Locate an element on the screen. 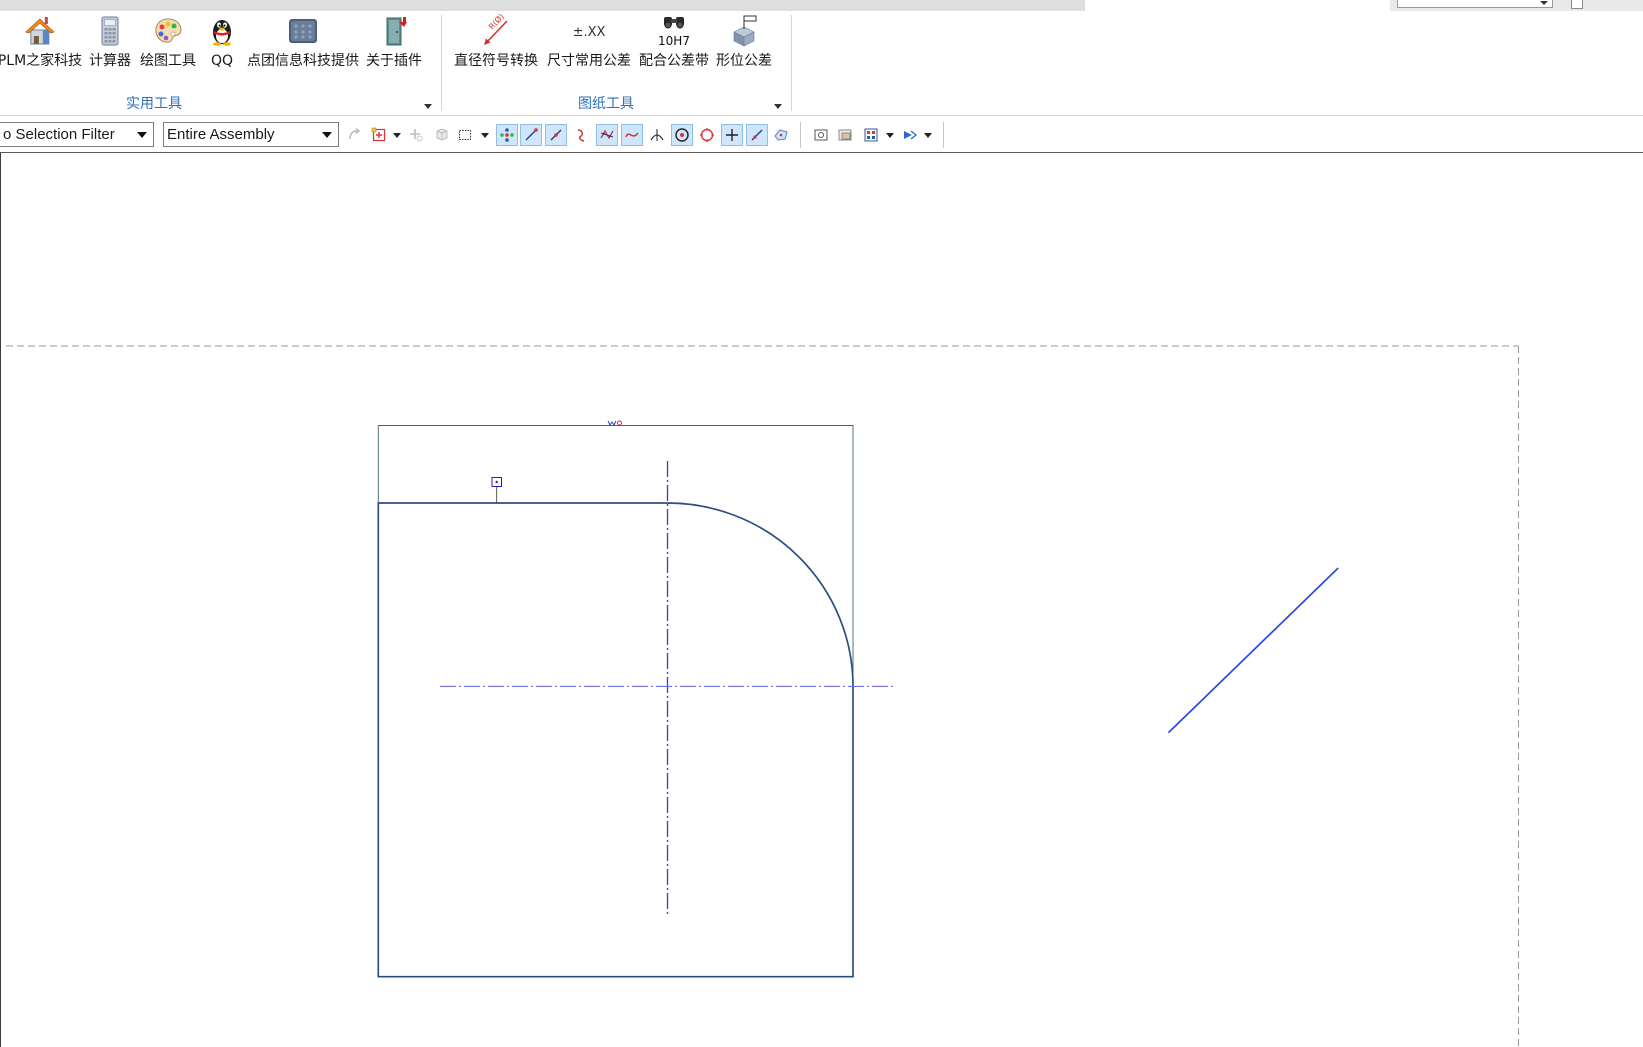 This screenshot has width=1643, height=1047. ribbon-button-label: PLM之家科技 is located at coordinates (41, 61).